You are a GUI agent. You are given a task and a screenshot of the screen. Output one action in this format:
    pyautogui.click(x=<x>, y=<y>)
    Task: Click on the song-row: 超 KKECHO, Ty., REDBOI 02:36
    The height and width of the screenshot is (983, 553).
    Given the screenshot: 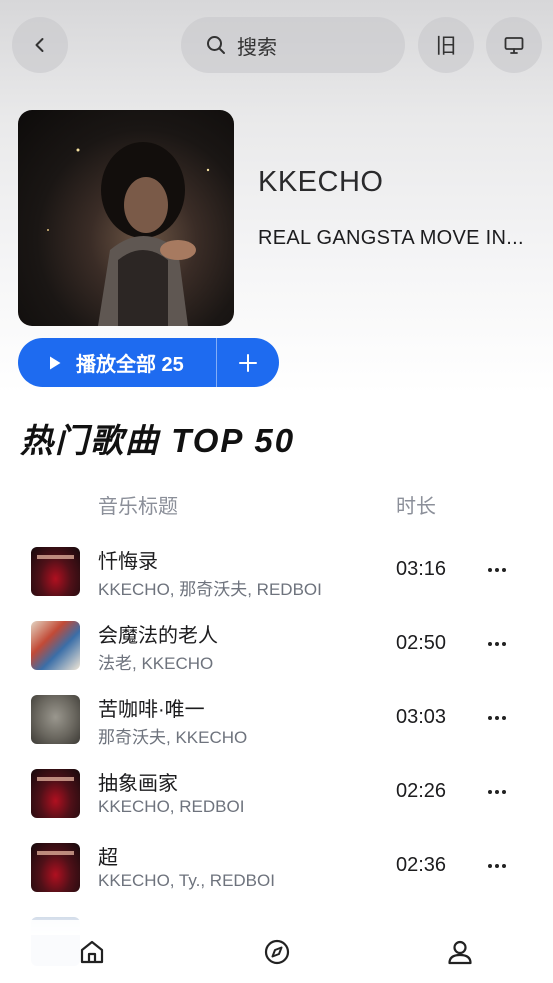 What is the action you would take?
    pyautogui.click(x=276, y=868)
    